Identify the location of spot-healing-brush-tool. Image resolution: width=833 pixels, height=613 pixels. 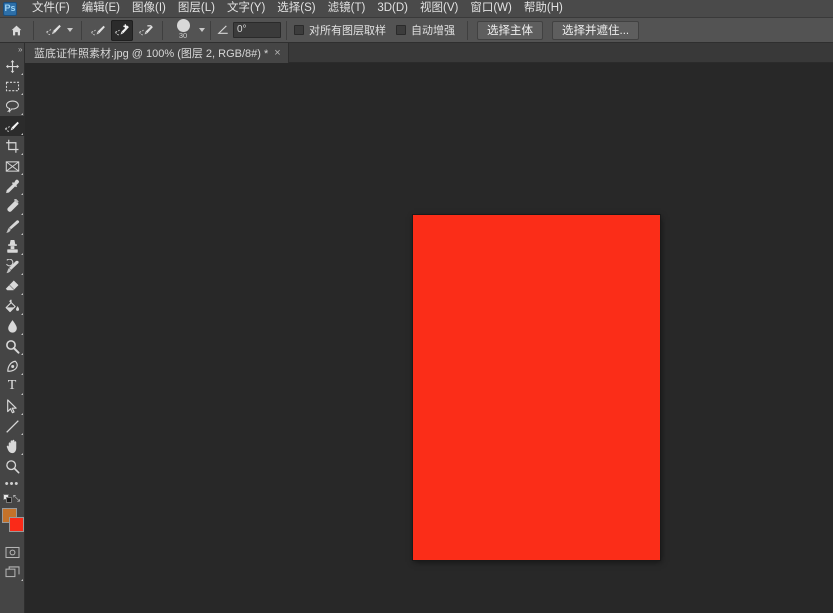
(12, 206).